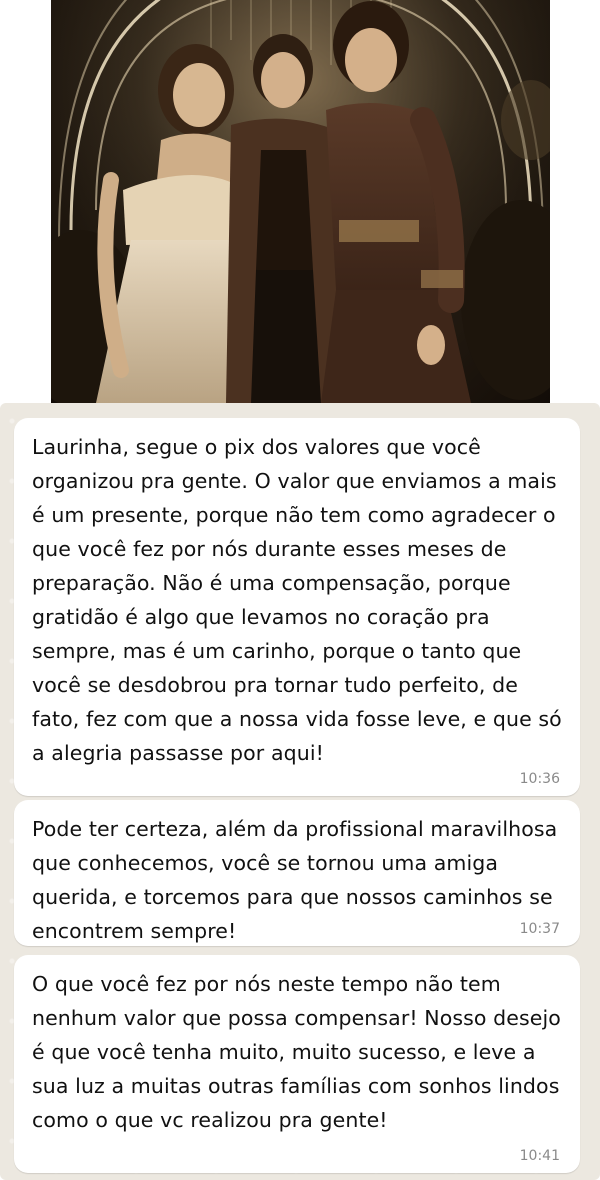 The image size is (600, 1180). What do you see at coordinates (539, 1156) in the screenshot?
I see `message-timestamp: 10:41` at bounding box center [539, 1156].